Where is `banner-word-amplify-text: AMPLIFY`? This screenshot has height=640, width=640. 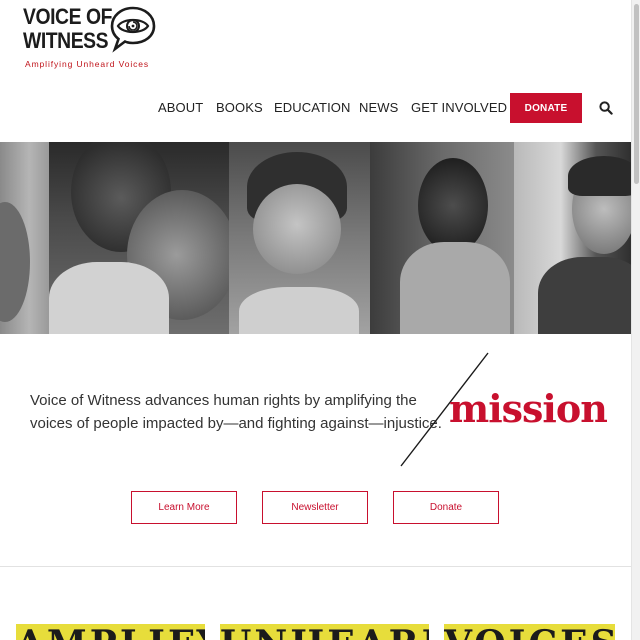
banner-word-amplify-text: AMPLIFY is located at coordinates (110, 633).